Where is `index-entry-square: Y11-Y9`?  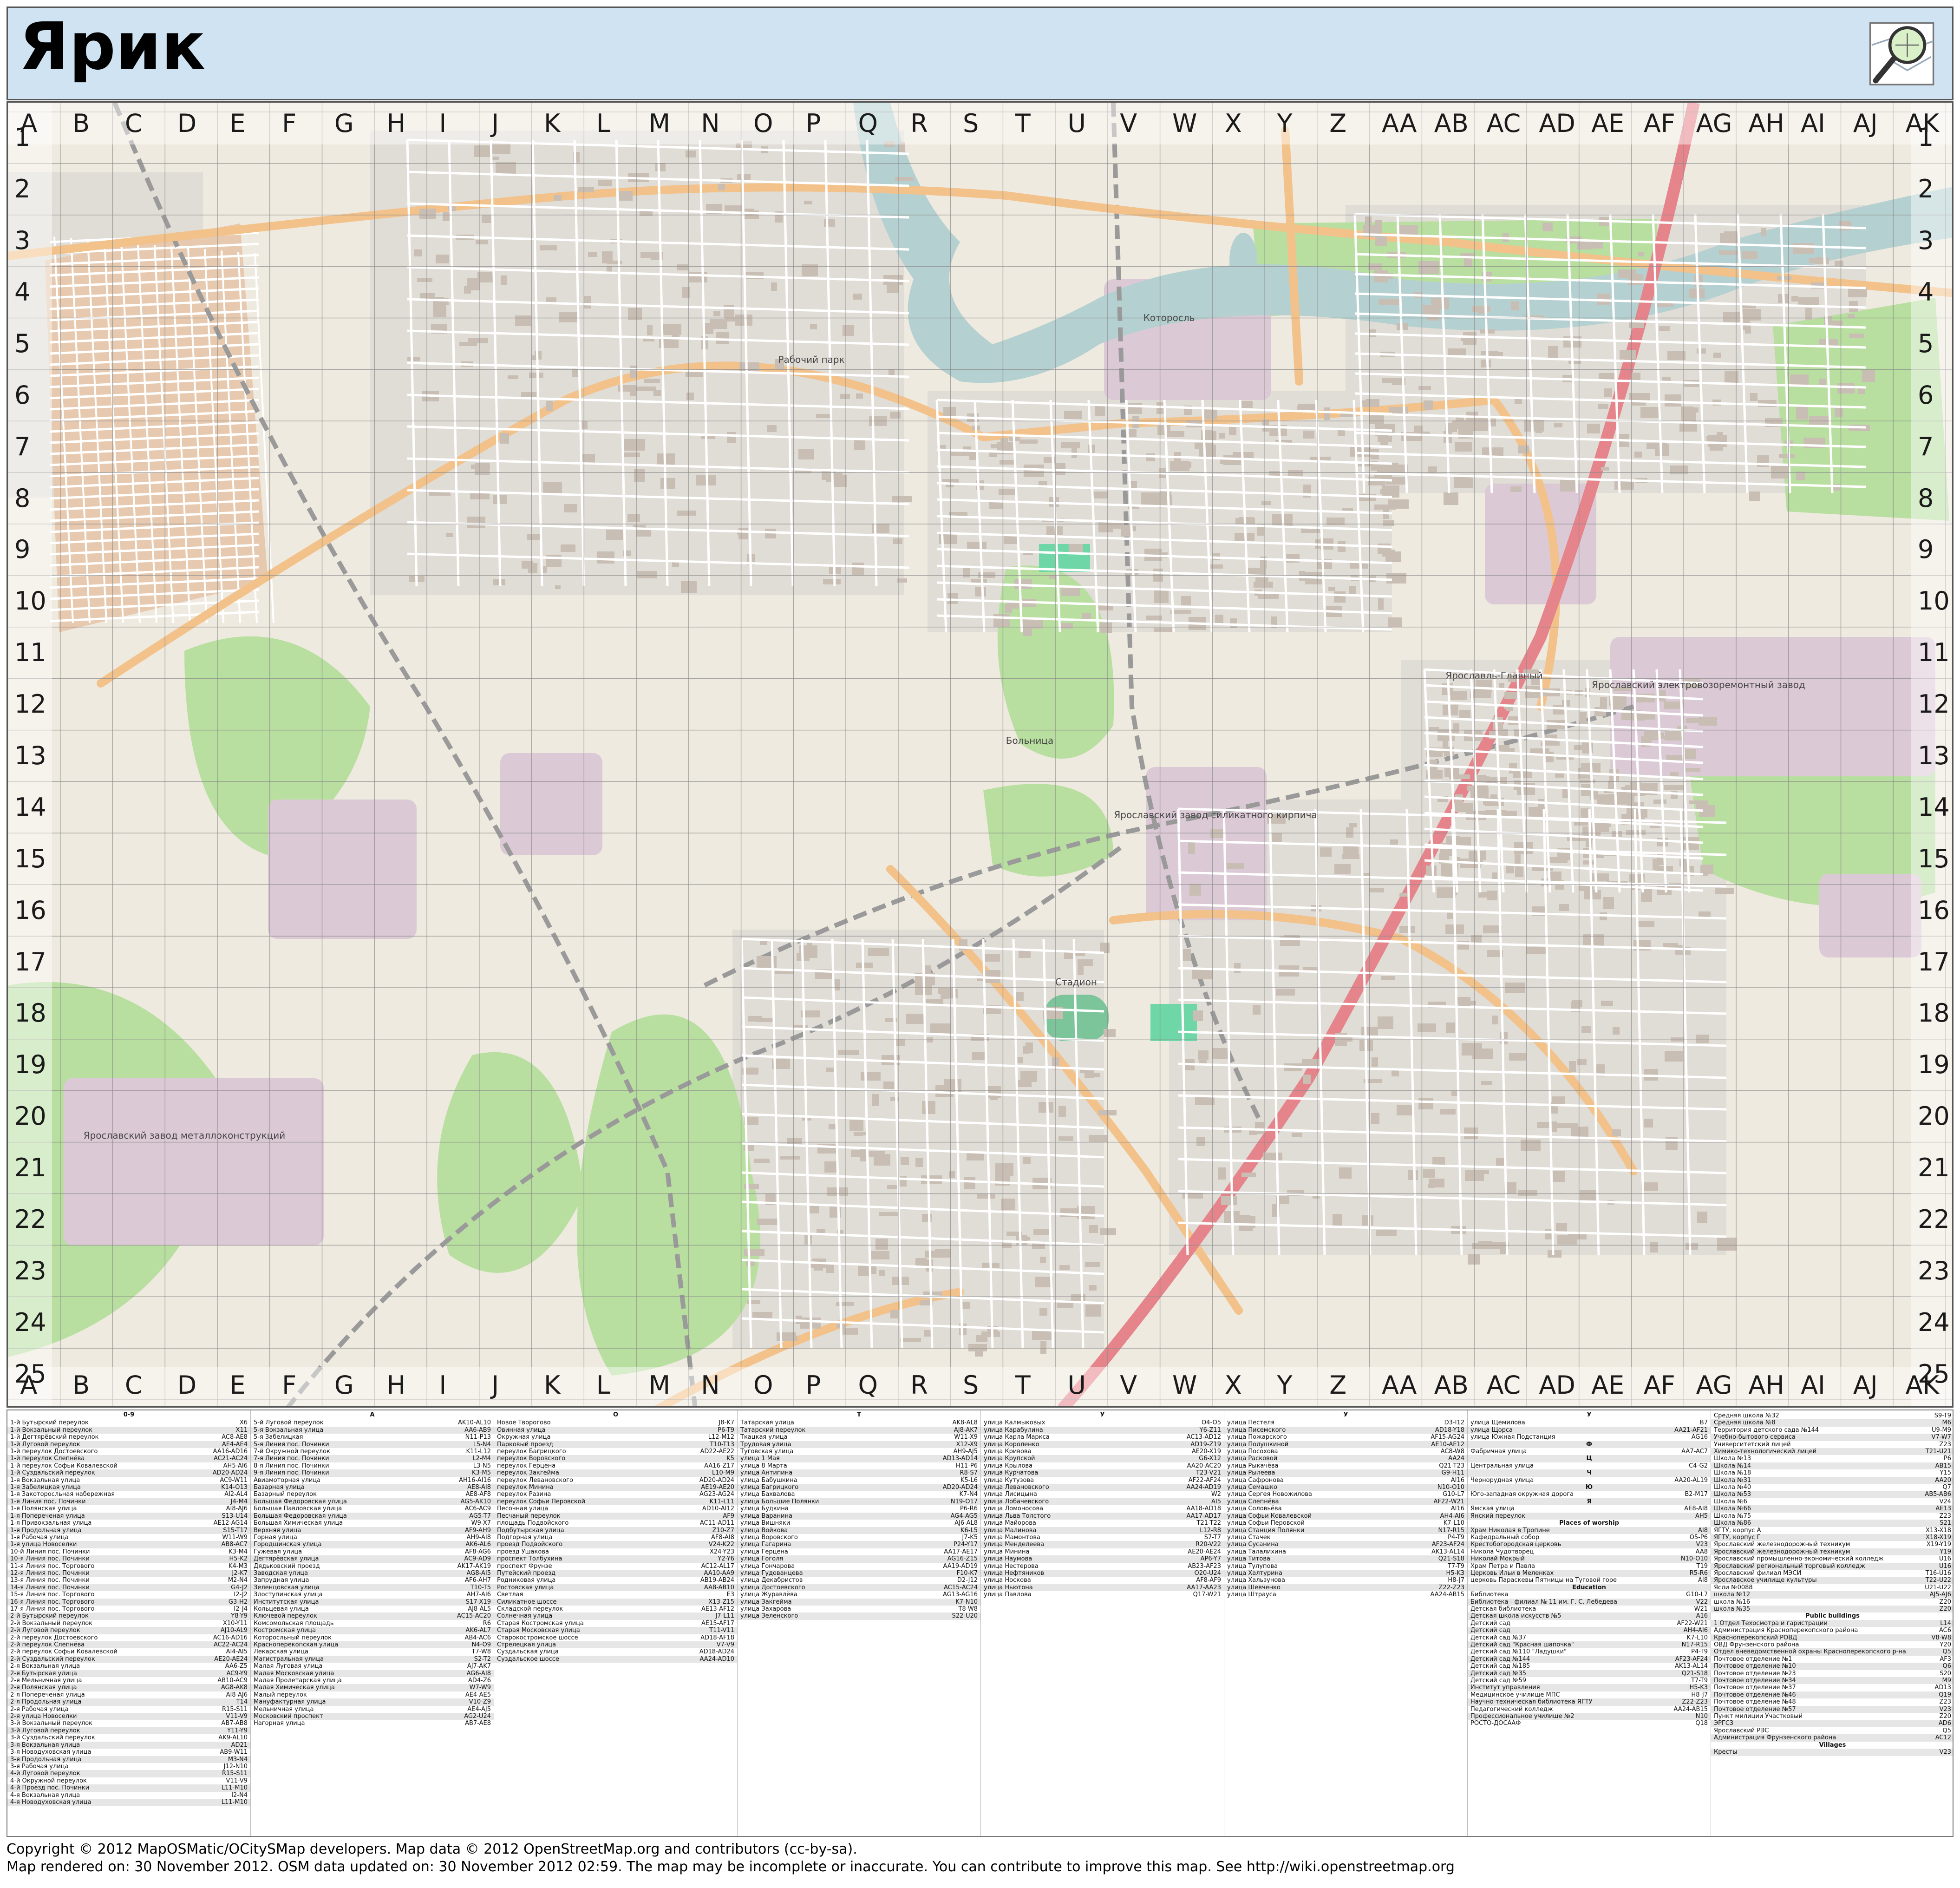
index-entry-square: Y11-Y9 is located at coordinates (237, 1730).